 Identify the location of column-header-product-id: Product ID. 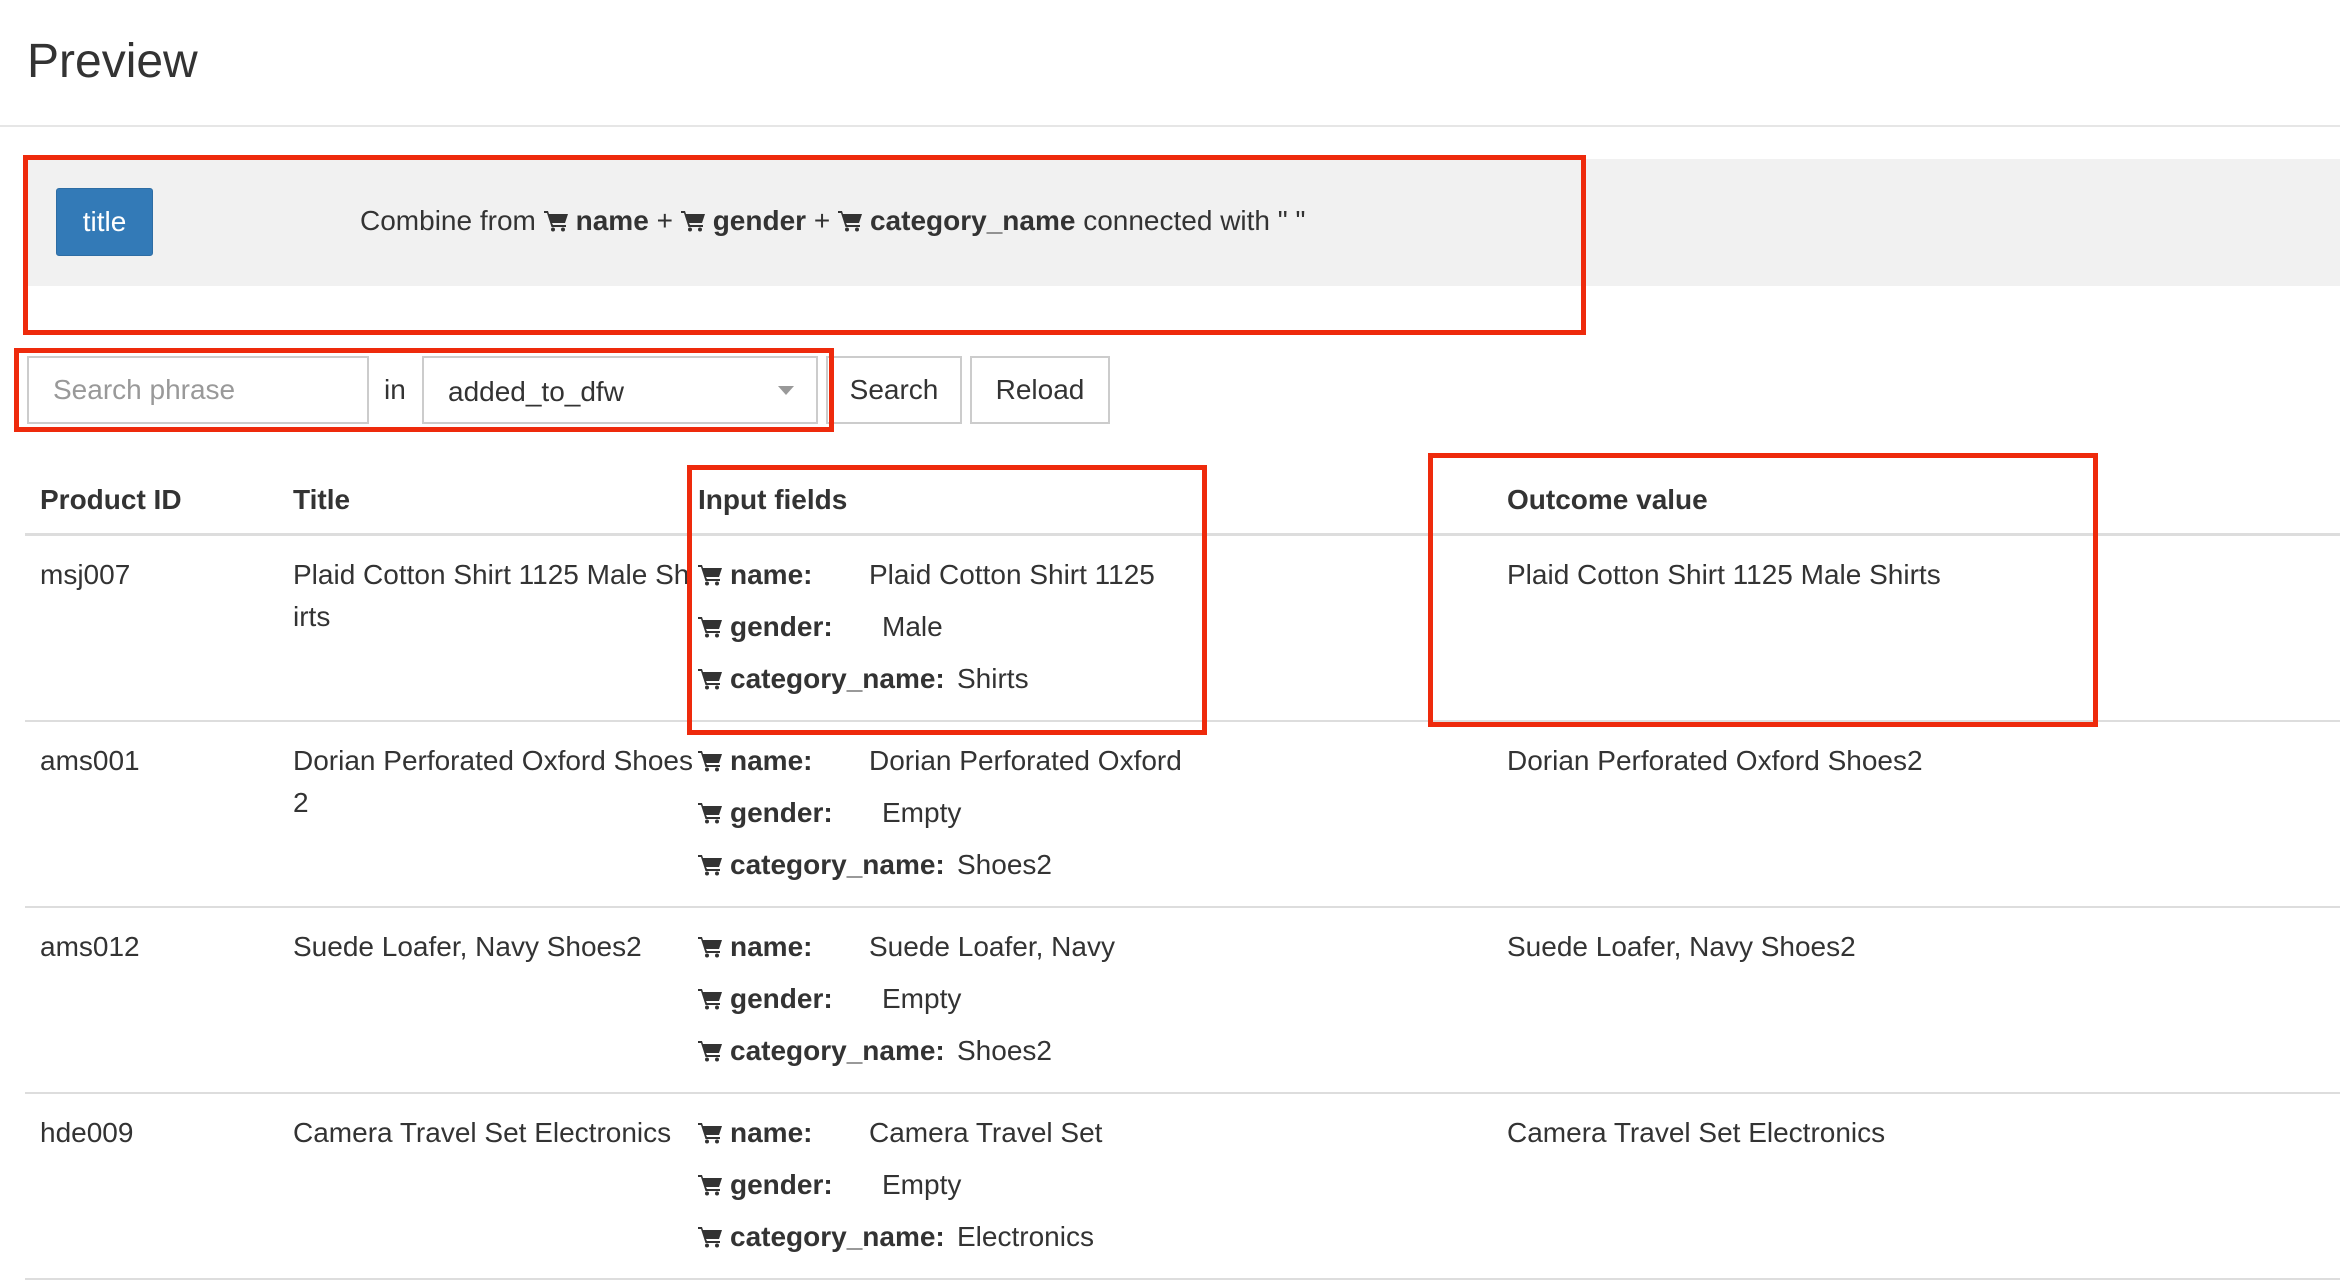
(111, 499).